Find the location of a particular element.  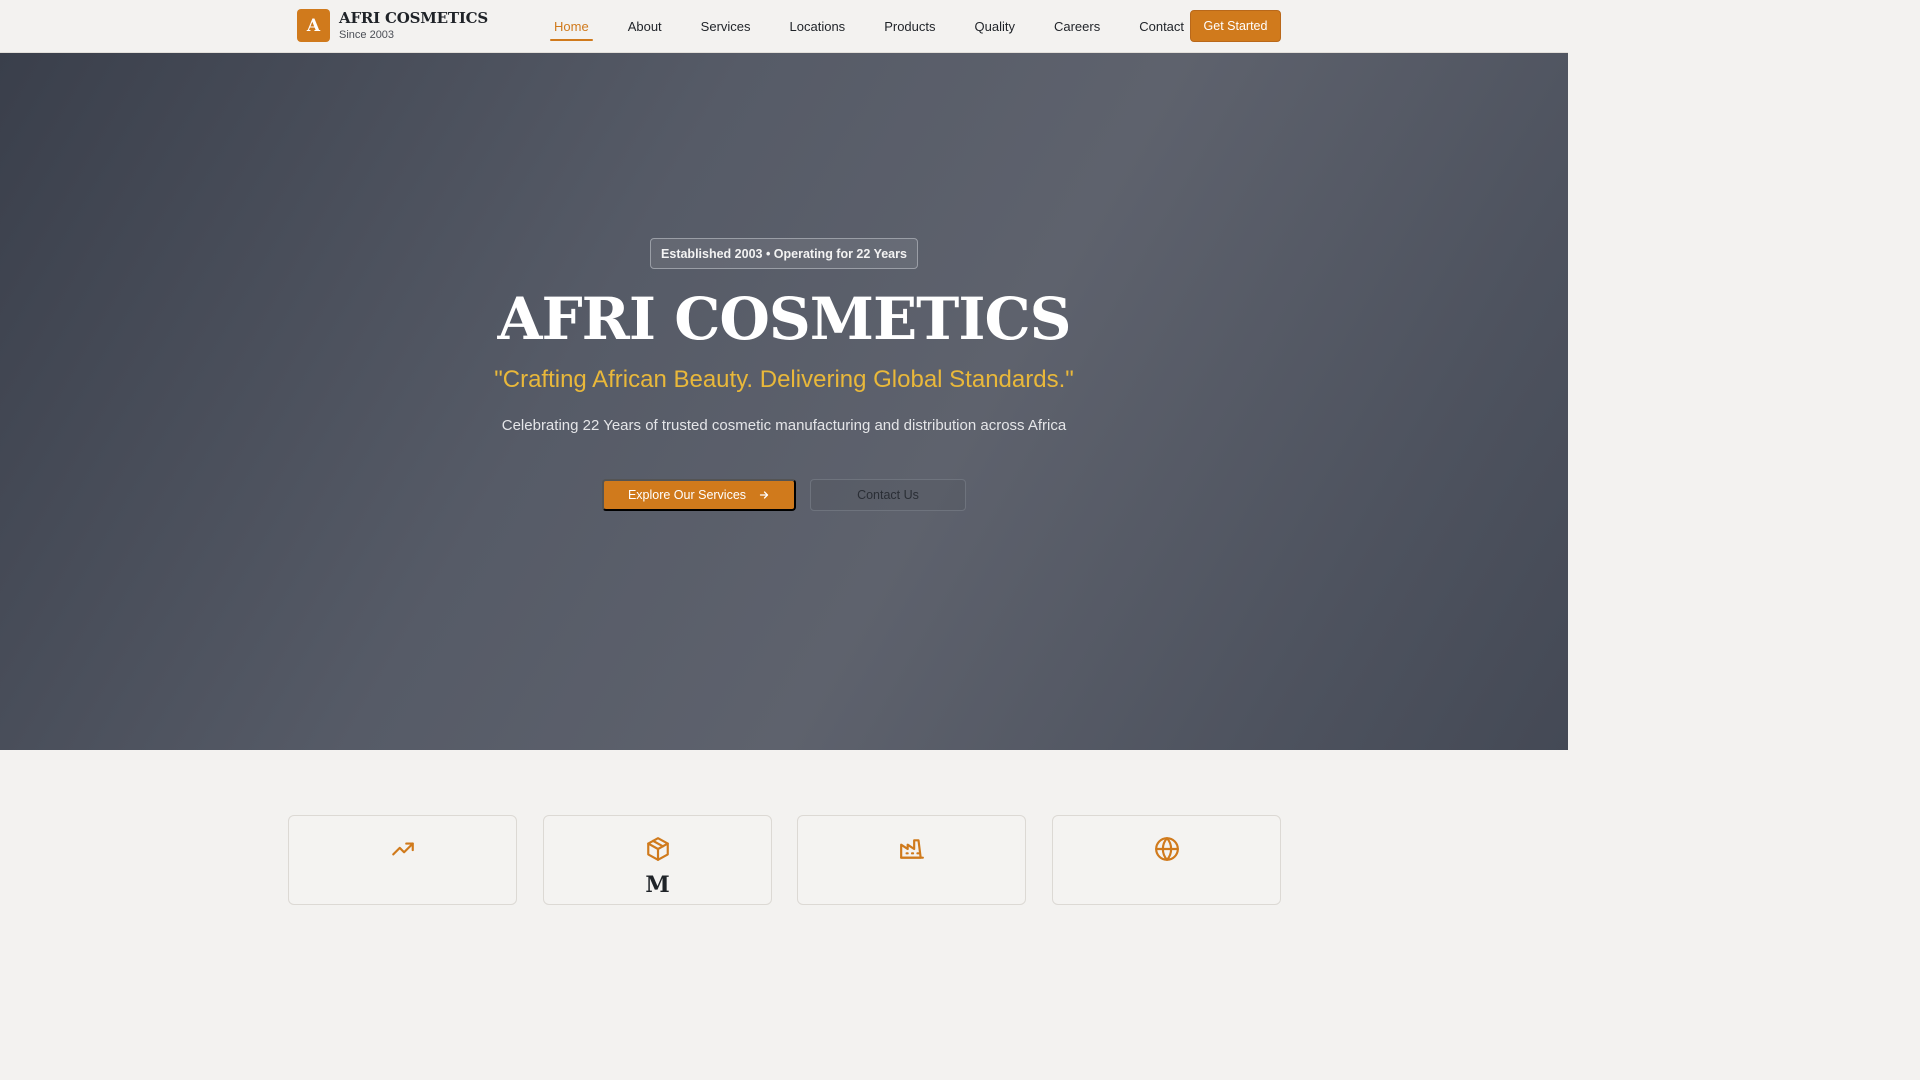

explore-services-label: Explore Our Services is located at coordinates (687, 495).